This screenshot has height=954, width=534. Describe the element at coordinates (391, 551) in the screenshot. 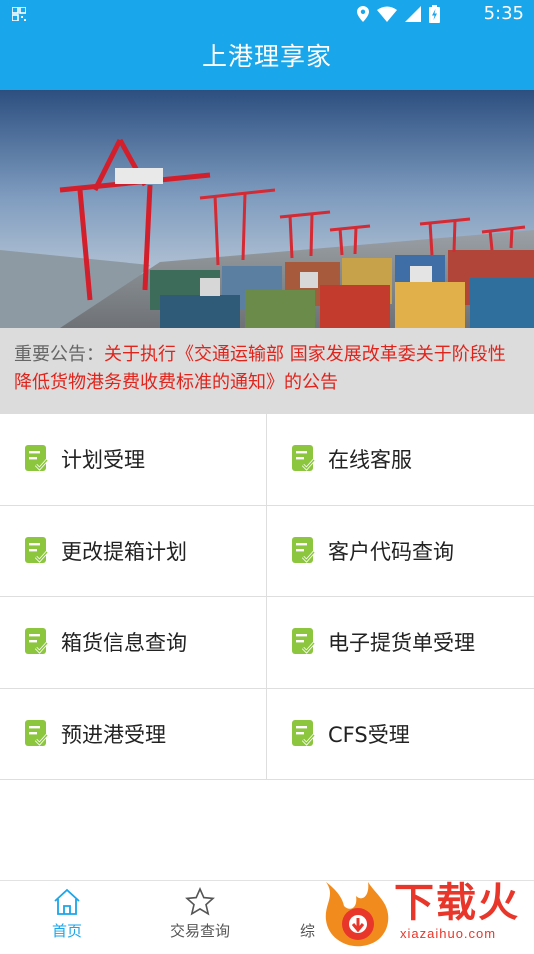

I see `menu-item-label: 客户代码查询` at that location.